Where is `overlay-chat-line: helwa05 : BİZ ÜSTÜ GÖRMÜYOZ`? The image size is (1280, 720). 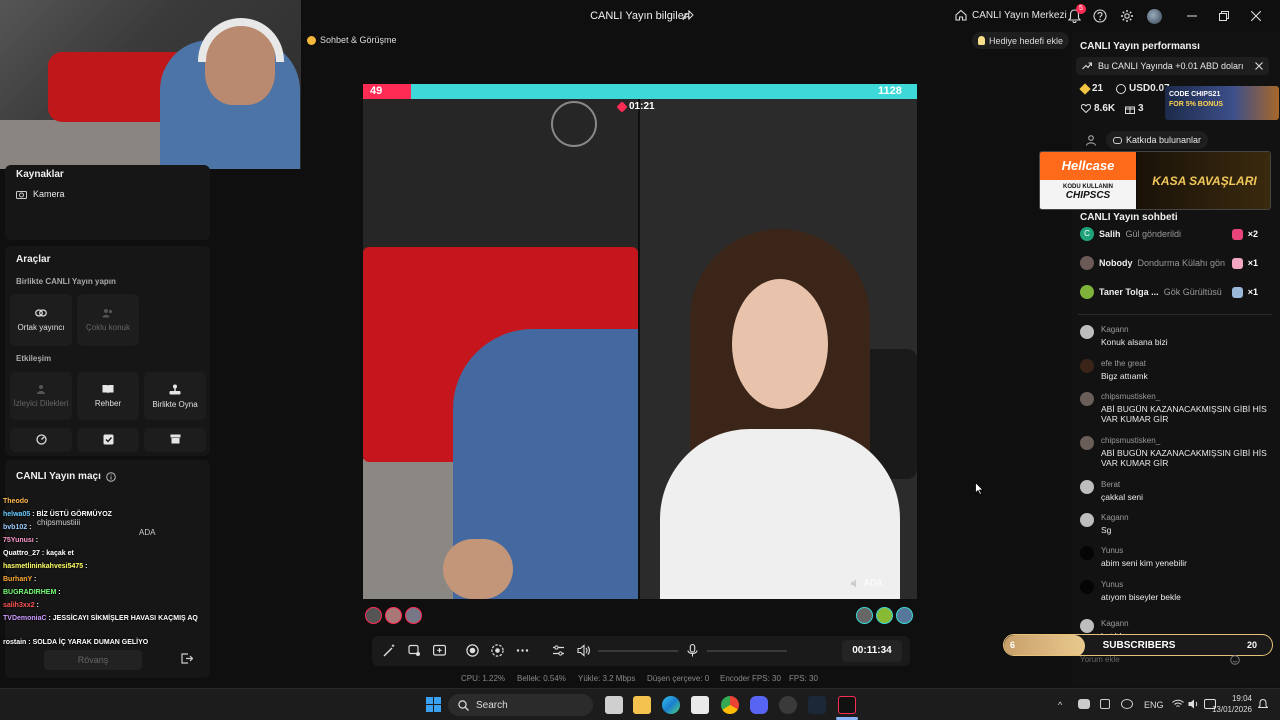 overlay-chat-line: helwa05 : BİZ ÜSTÜ GÖRMÜYOZ is located at coordinates (57, 514).